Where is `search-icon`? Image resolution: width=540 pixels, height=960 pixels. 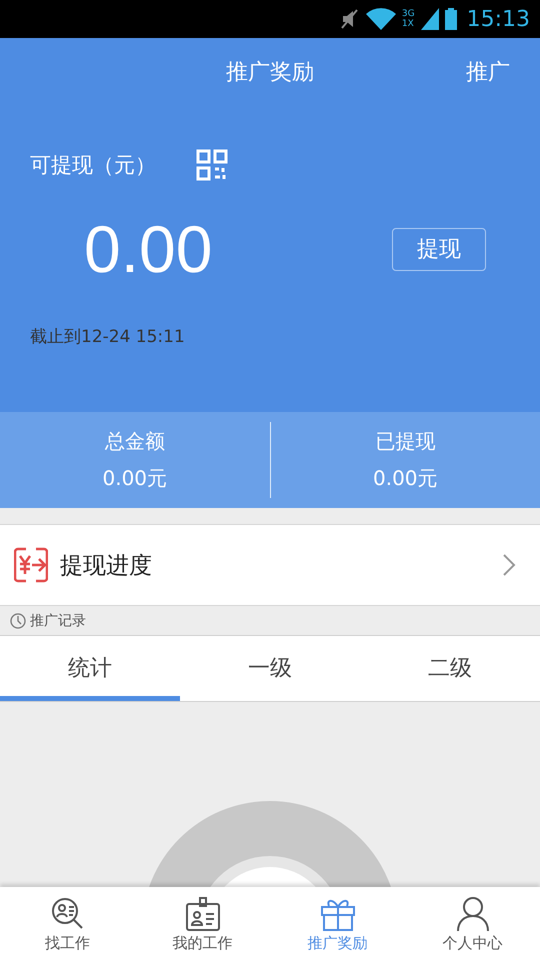 search-icon is located at coordinates (68, 914).